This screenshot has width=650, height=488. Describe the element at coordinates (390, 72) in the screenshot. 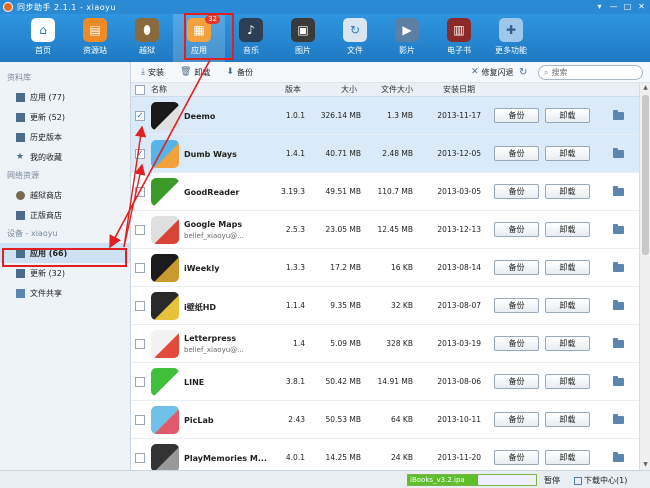

I see `actions-bar: ⤓ 安装 🗑 卸载 ⬇ 备份 ✕ 修复闪退 ↻ ⌕` at that location.